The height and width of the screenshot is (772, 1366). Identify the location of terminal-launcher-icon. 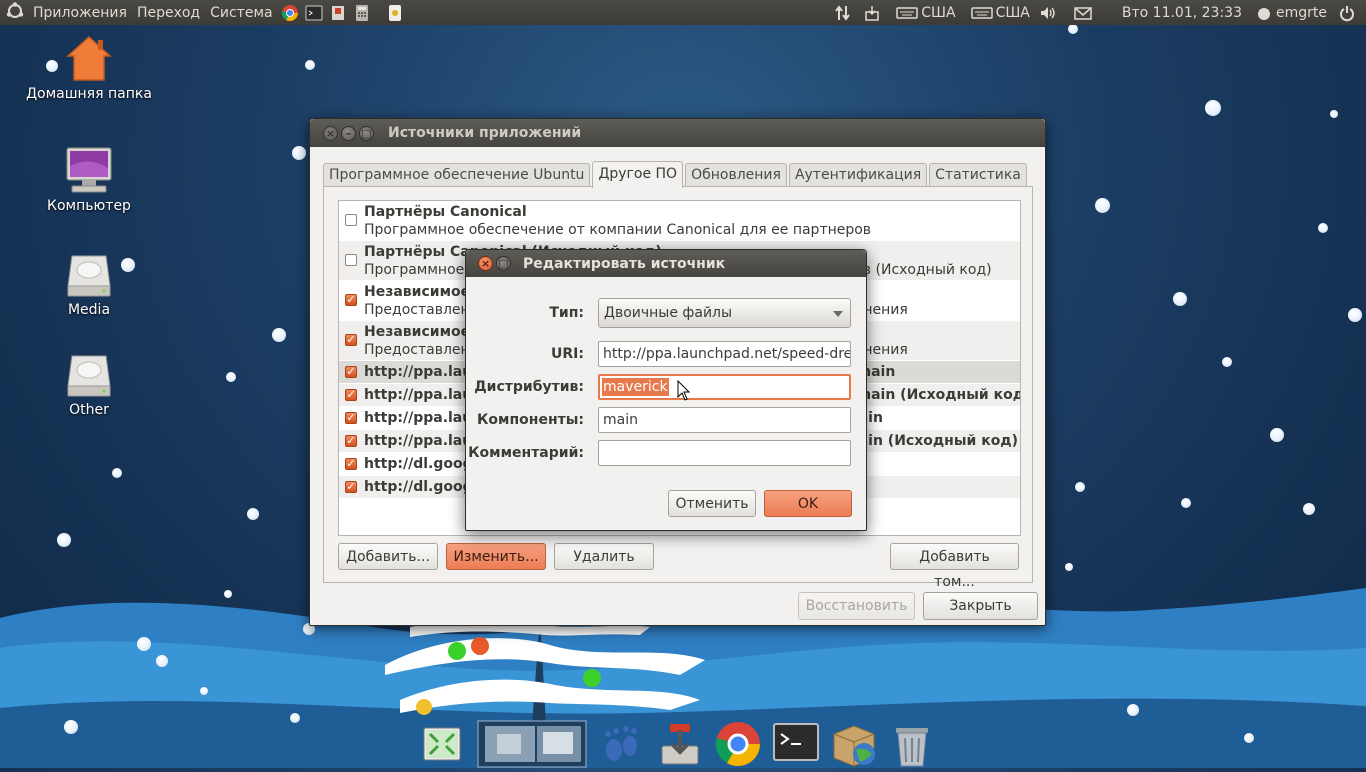
(314, 13).